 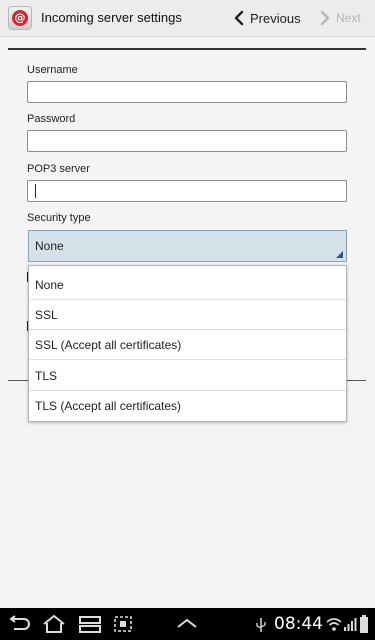 I want to click on previous-label: Previous, so click(x=275, y=18).